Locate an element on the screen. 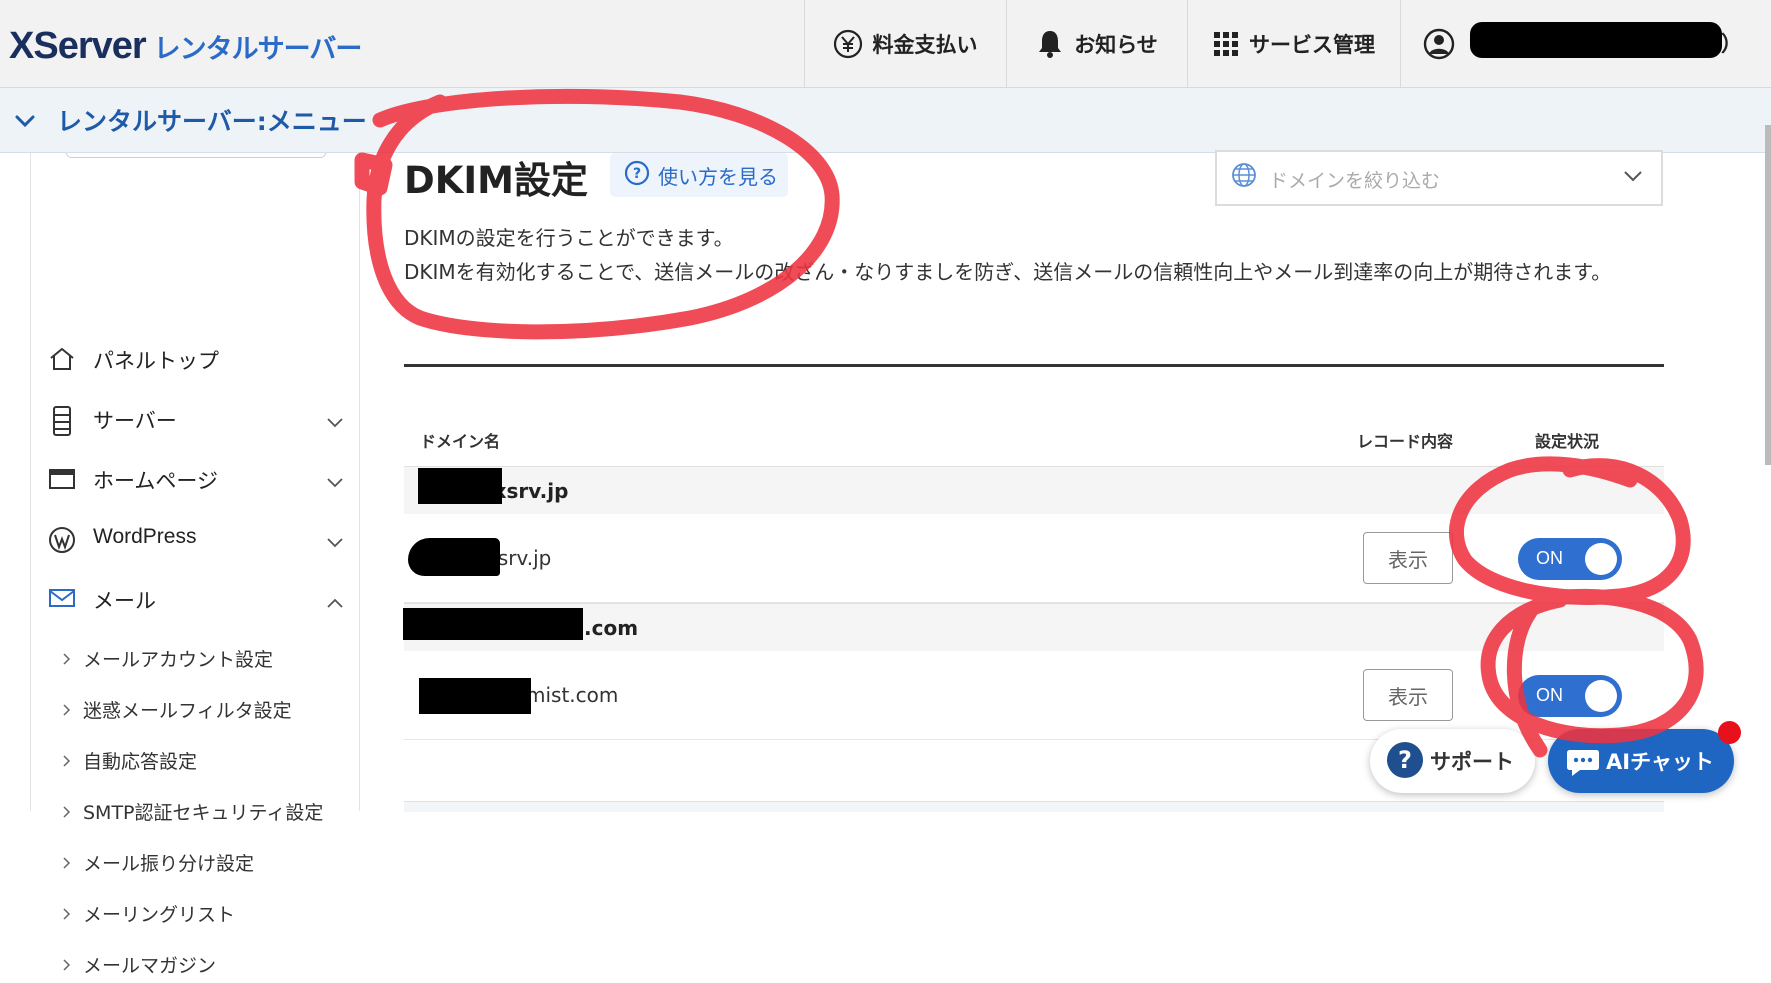 This screenshot has height=983, width=1771. sidebar-item-server: サーバー is located at coordinates (195, 418).